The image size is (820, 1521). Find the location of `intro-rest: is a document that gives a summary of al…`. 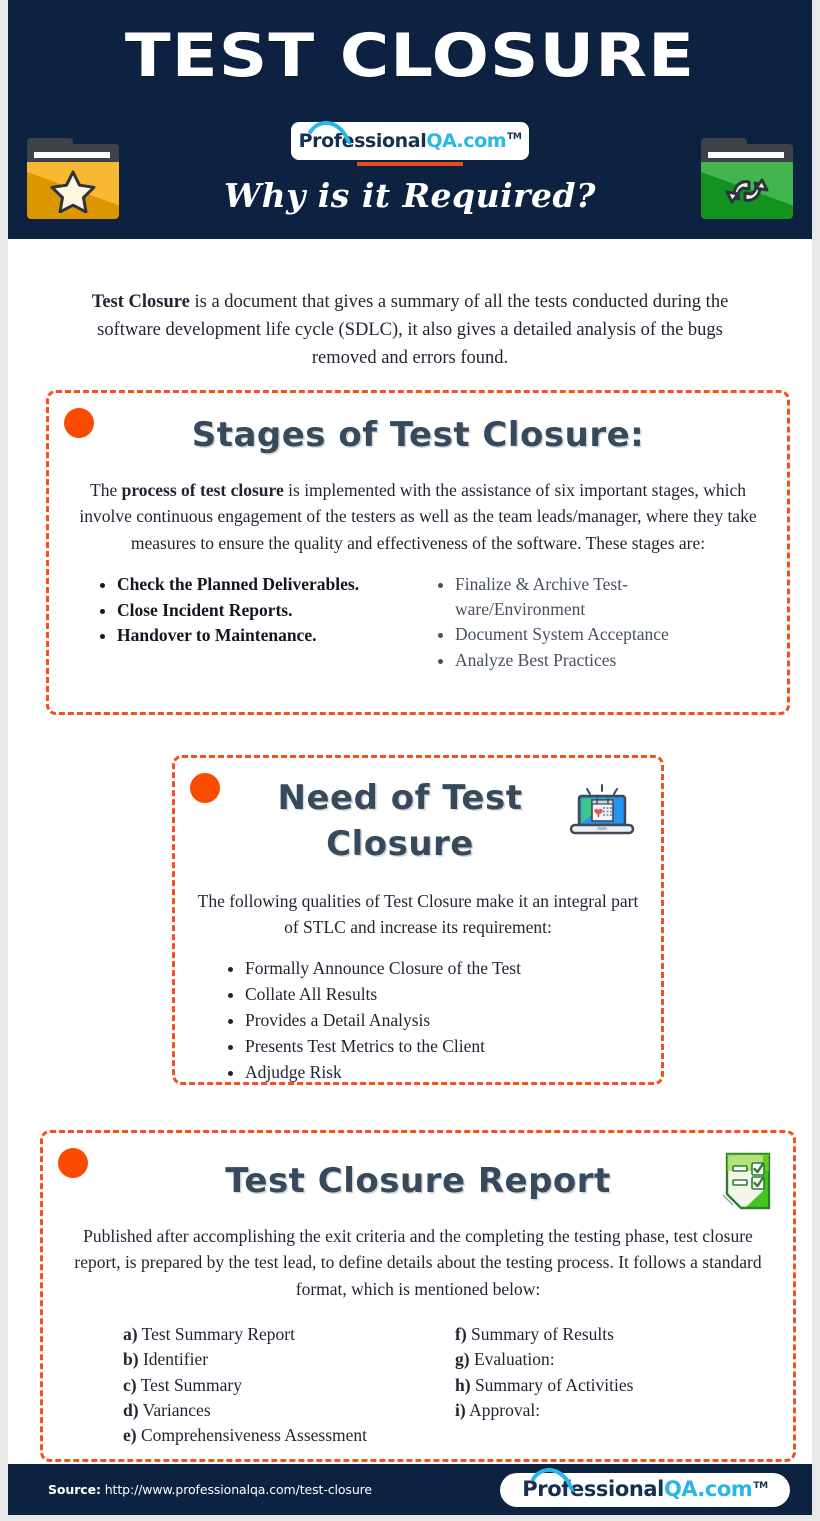

intro-rest: is a document that gives a summary of al… is located at coordinates (413, 329).